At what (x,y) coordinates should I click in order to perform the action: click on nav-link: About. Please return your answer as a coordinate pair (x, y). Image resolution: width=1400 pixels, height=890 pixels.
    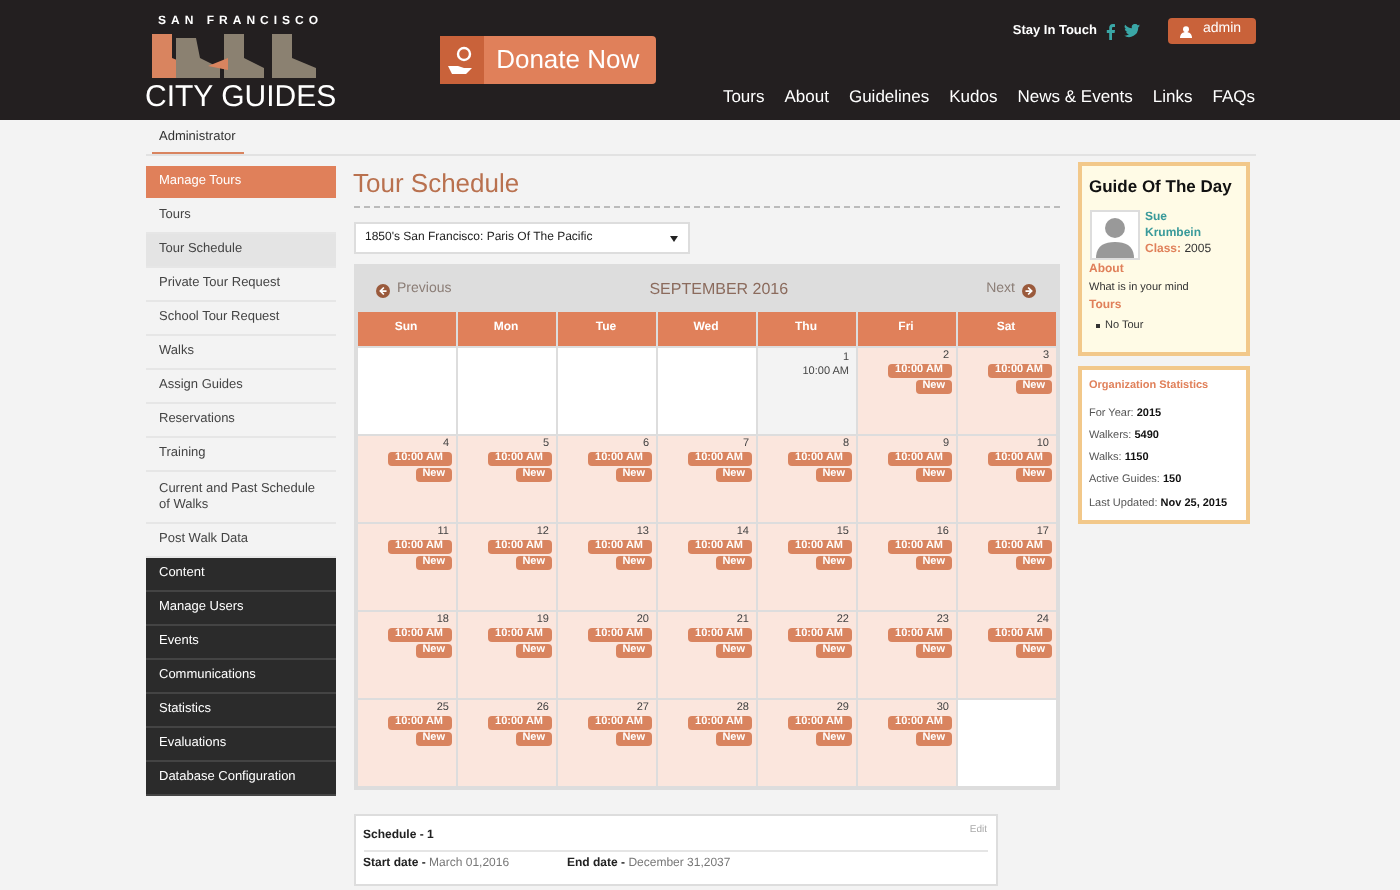
    Looking at the image, I should click on (806, 97).